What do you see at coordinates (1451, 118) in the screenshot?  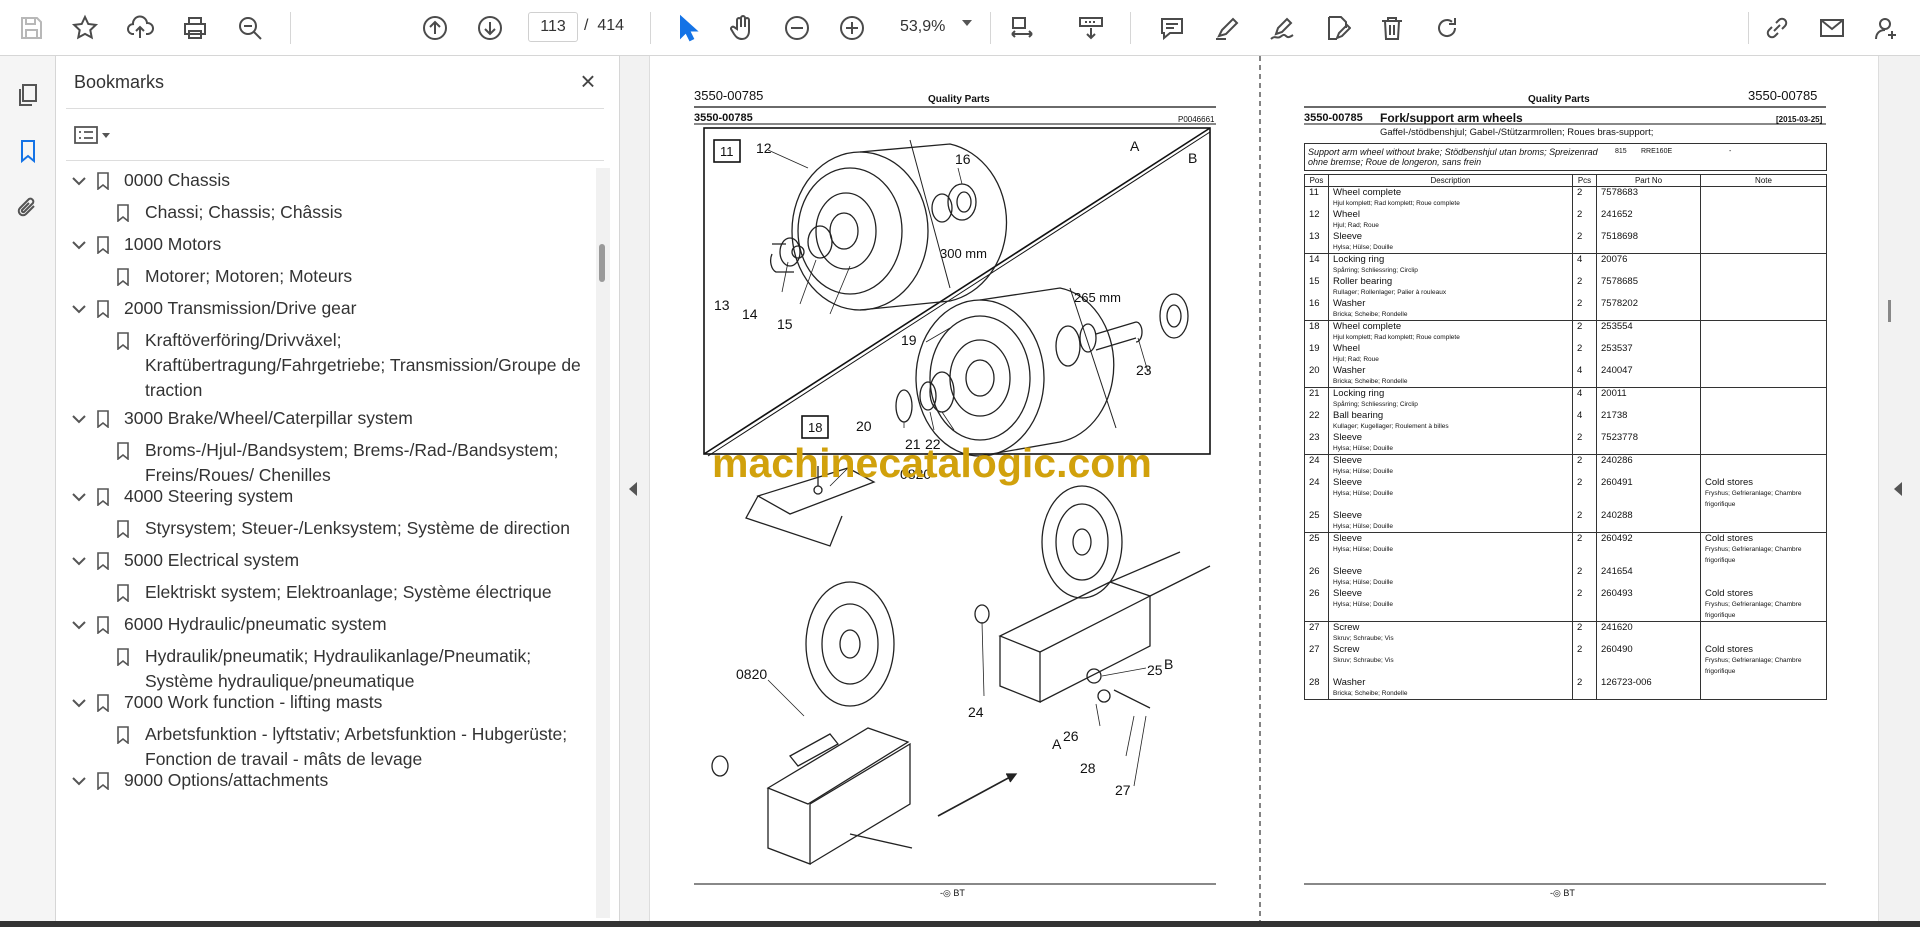 I see `section-title: Fork/support arm wheels` at bounding box center [1451, 118].